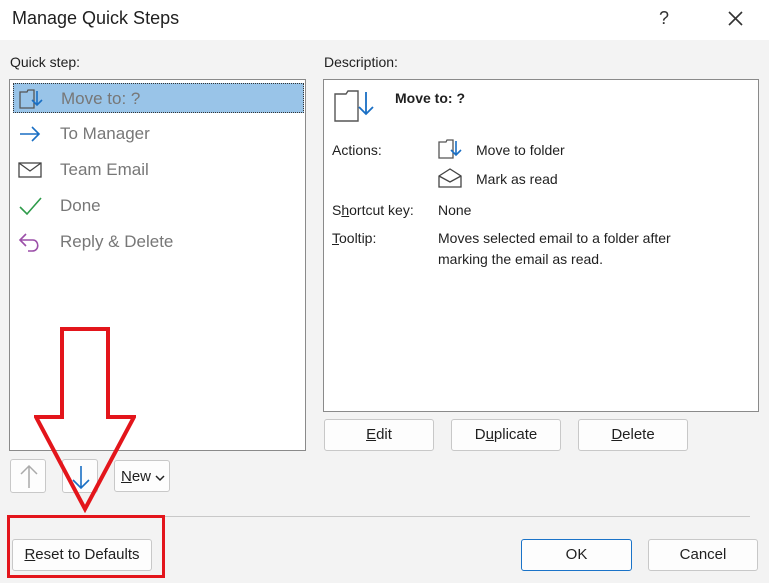  I want to click on reset-to-defaults-button: Reset to Defaults, so click(82, 555).